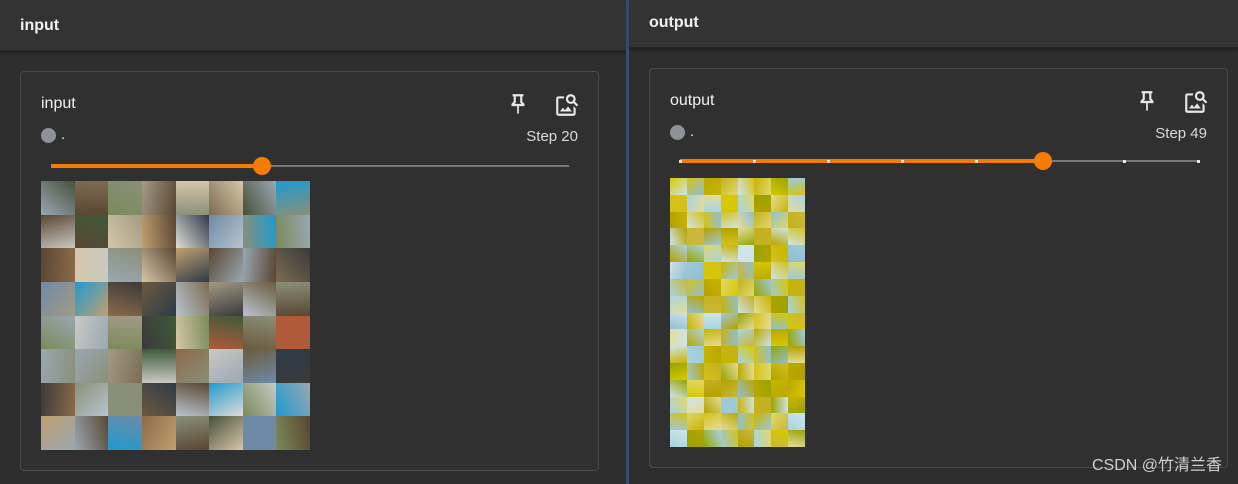  Describe the element at coordinates (1156, 465) in the screenshot. I see `watermark: CSDN @竹清兰香` at that location.